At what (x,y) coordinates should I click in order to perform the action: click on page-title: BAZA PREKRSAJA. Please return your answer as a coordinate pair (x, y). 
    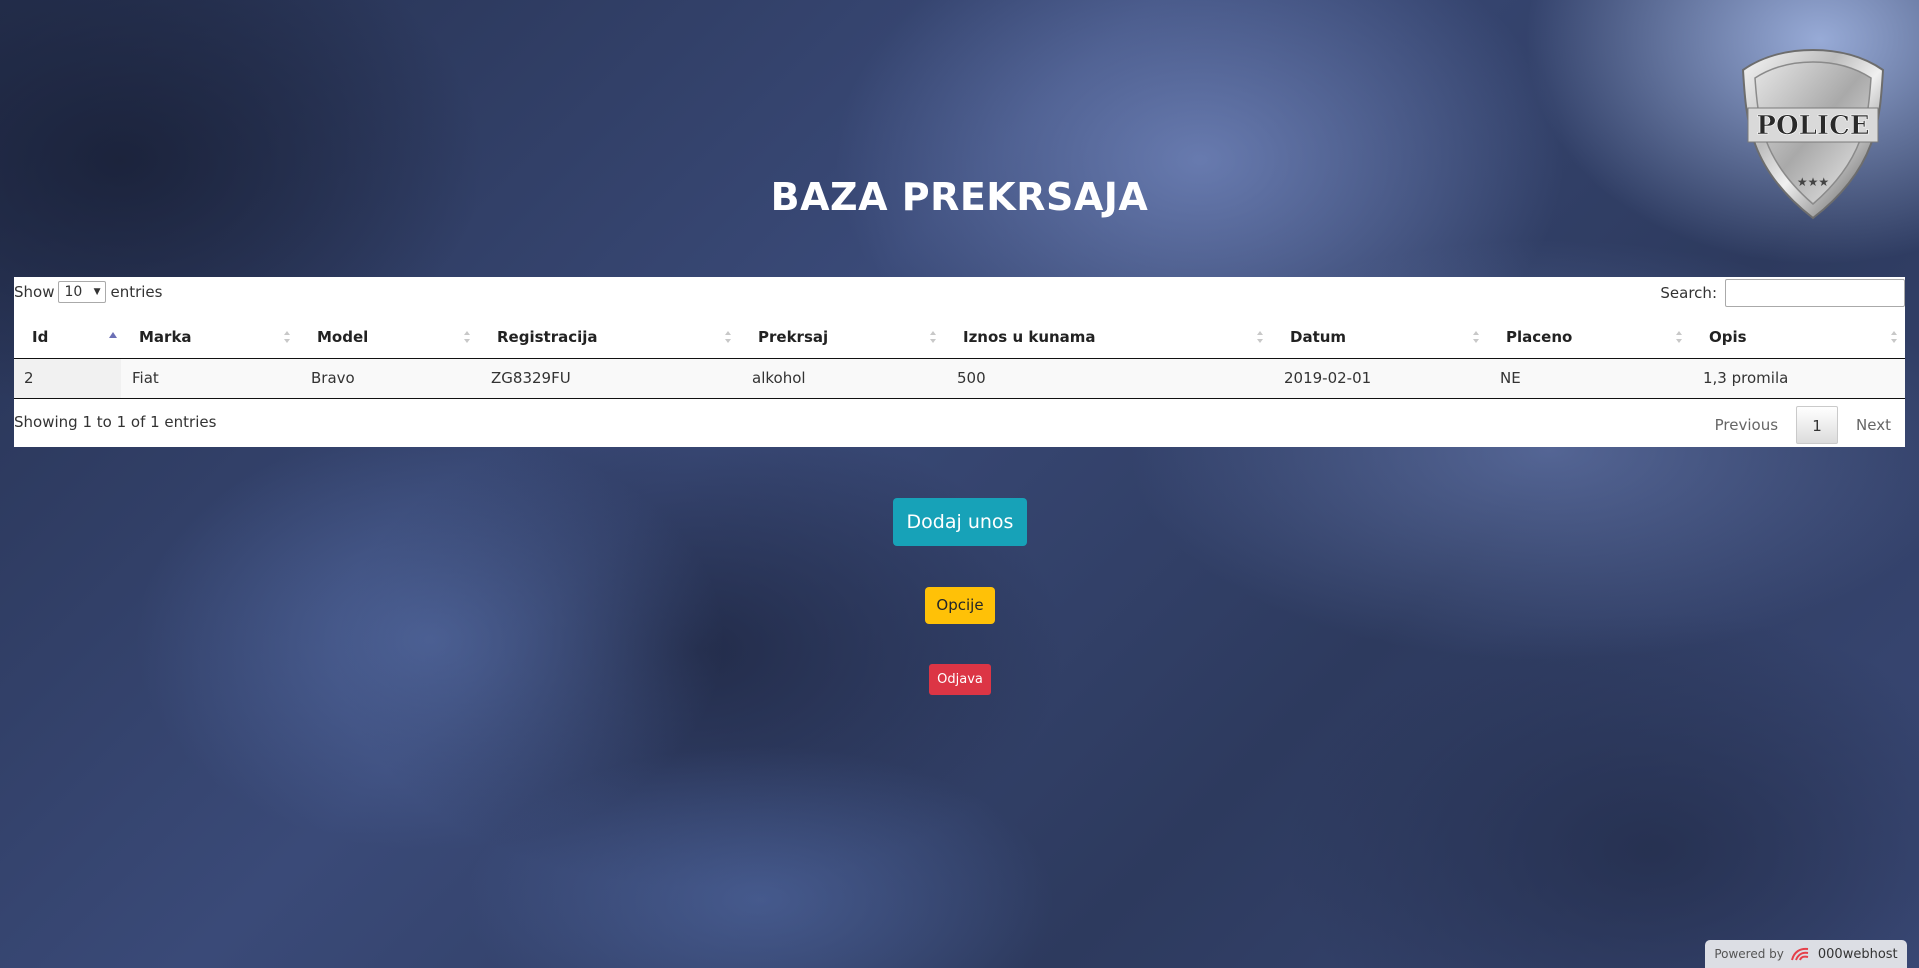
    Looking at the image, I should click on (959, 197).